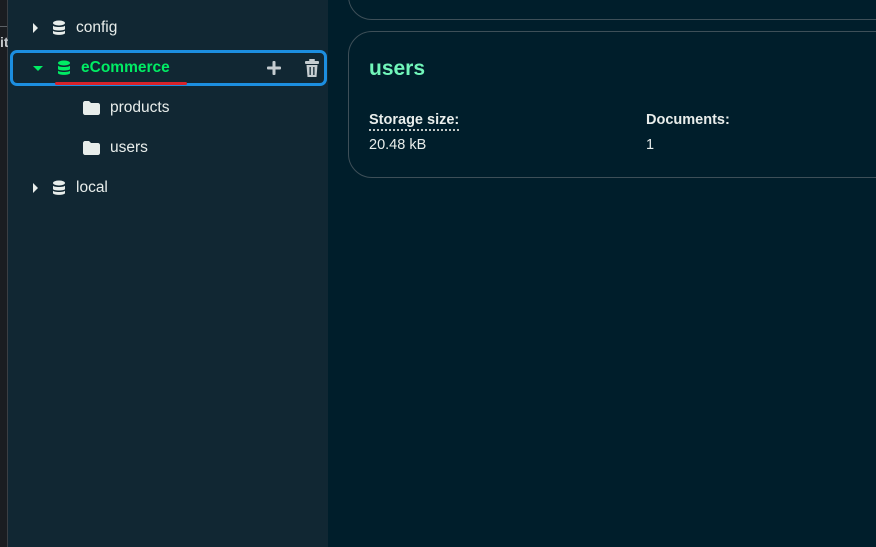 This screenshot has height=547, width=876. I want to click on previous-pane-edge: it, so click(4, 273).